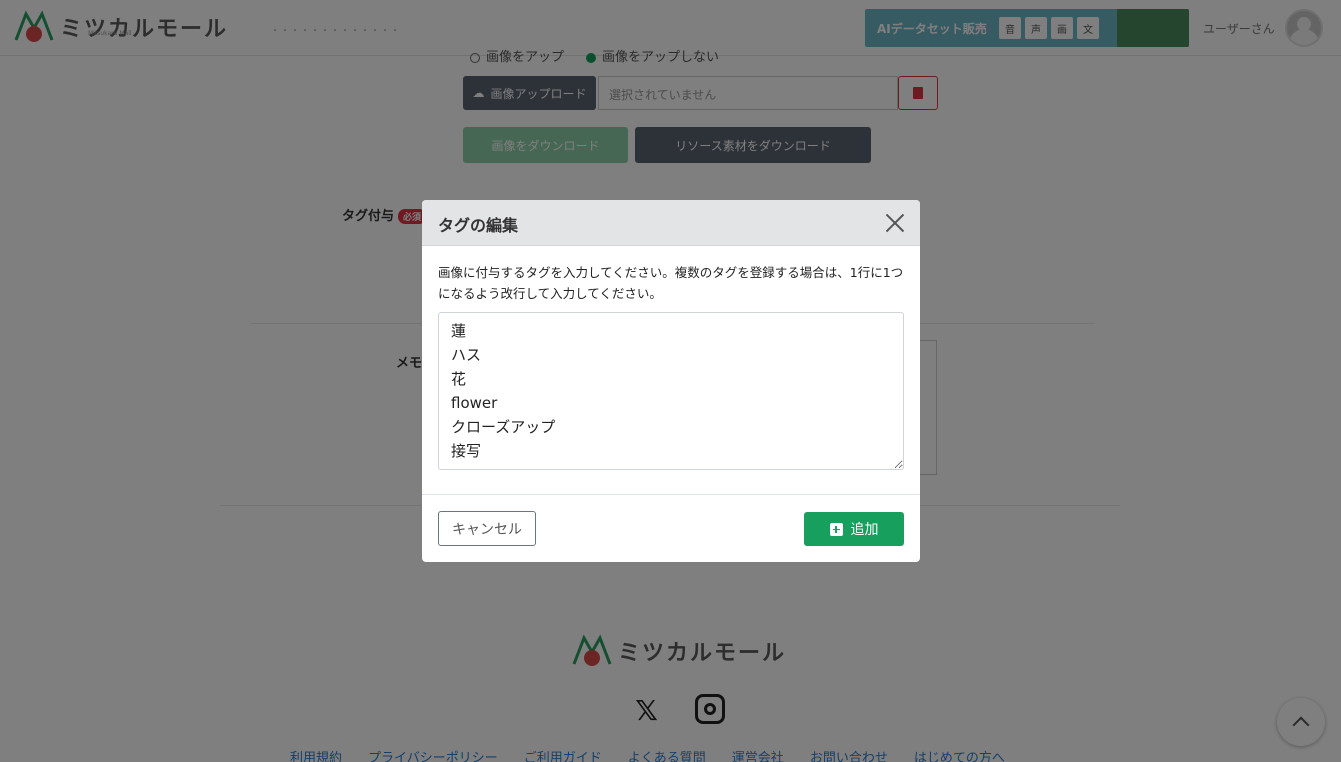 Image resolution: width=1341 pixels, height=762 pixels. Describe the element at coordinates (671, 528) in the screenshot. I see `modal-footer: キャンセル 追加` at that location.